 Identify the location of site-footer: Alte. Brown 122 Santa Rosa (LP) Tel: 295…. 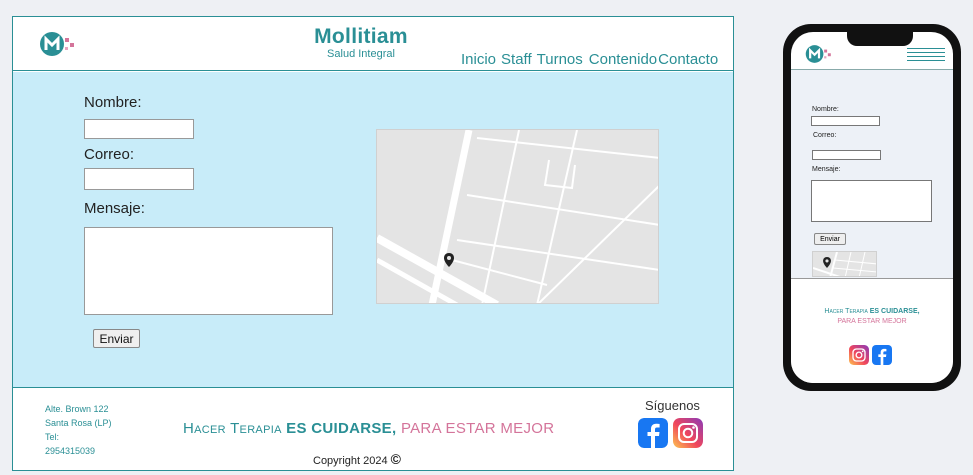
(373, 428).